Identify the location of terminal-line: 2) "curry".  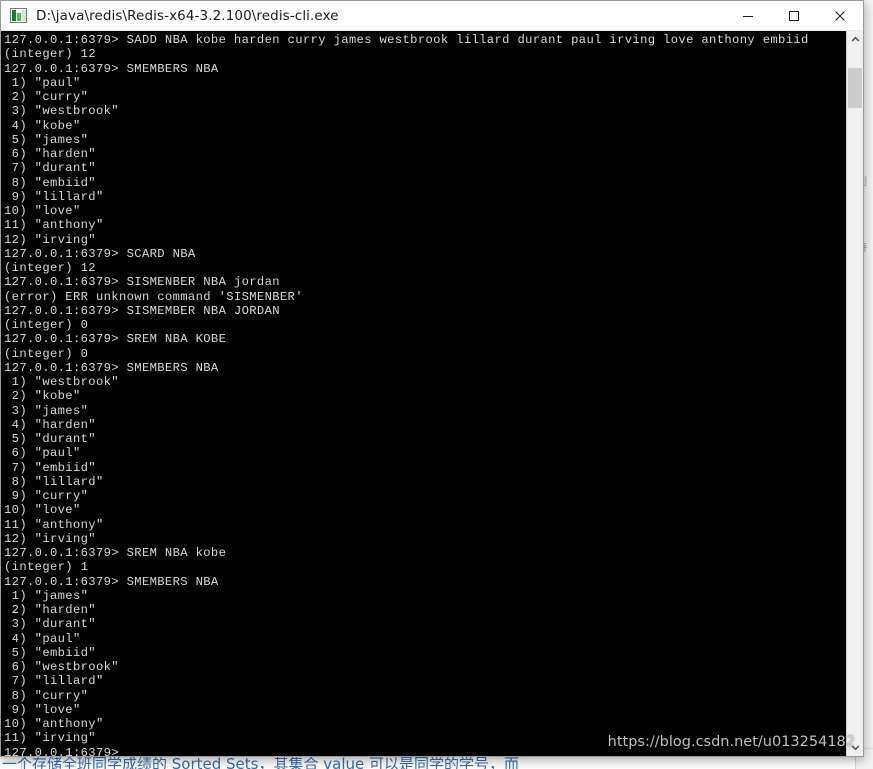
(46, 97).